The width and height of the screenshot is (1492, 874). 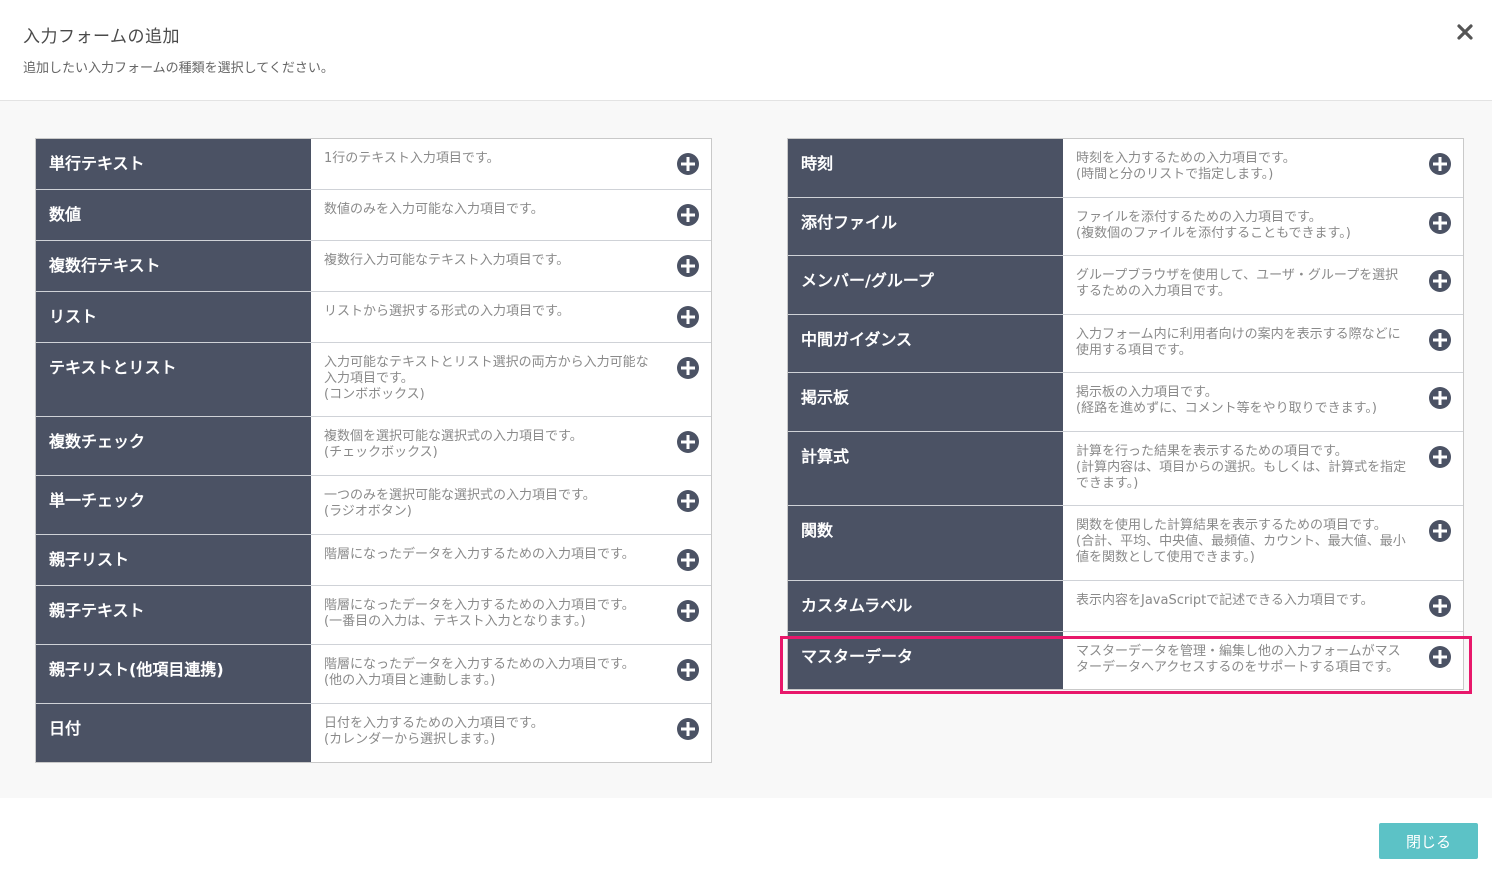 I want to click on form-type-row: 数値 数値のみを入力可能な入力項目です。, so click(x=373, y=215).